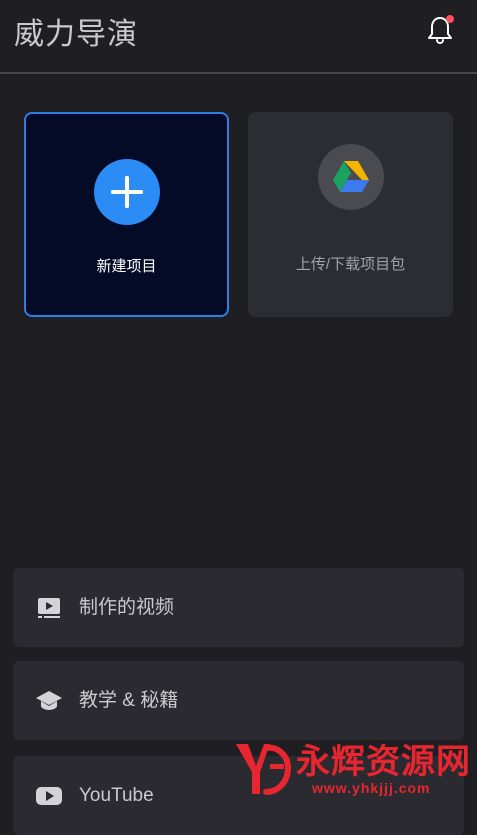 The image size is (477, 835). I want to click on header-divider, so click(238, 73).